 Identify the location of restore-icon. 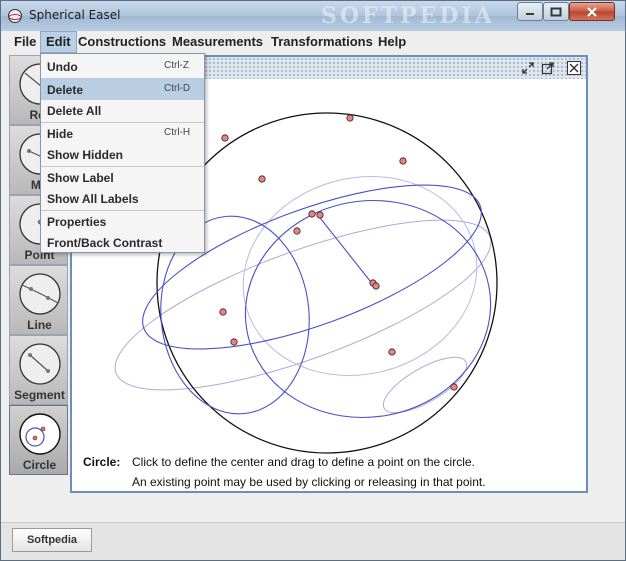
(528, 68).